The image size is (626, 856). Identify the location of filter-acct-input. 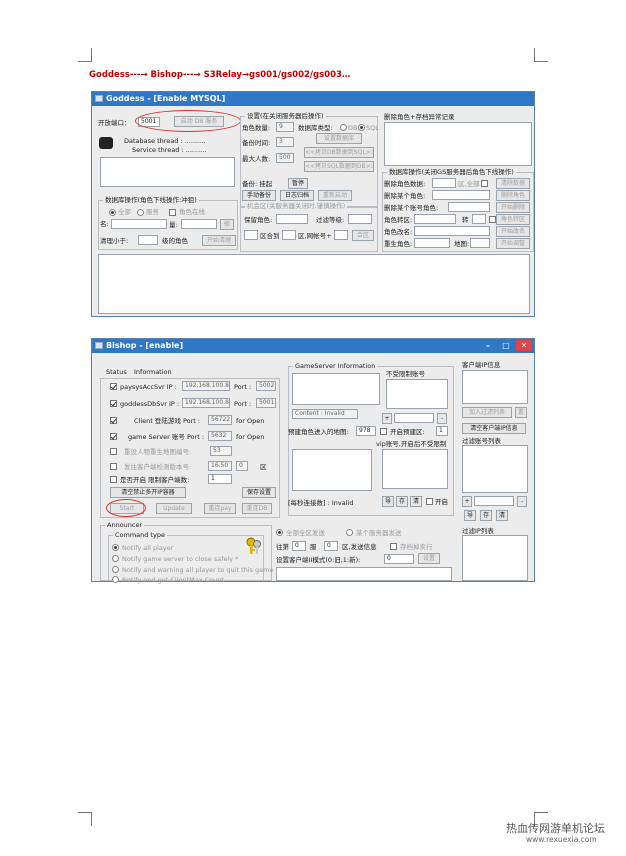
(494, 501).